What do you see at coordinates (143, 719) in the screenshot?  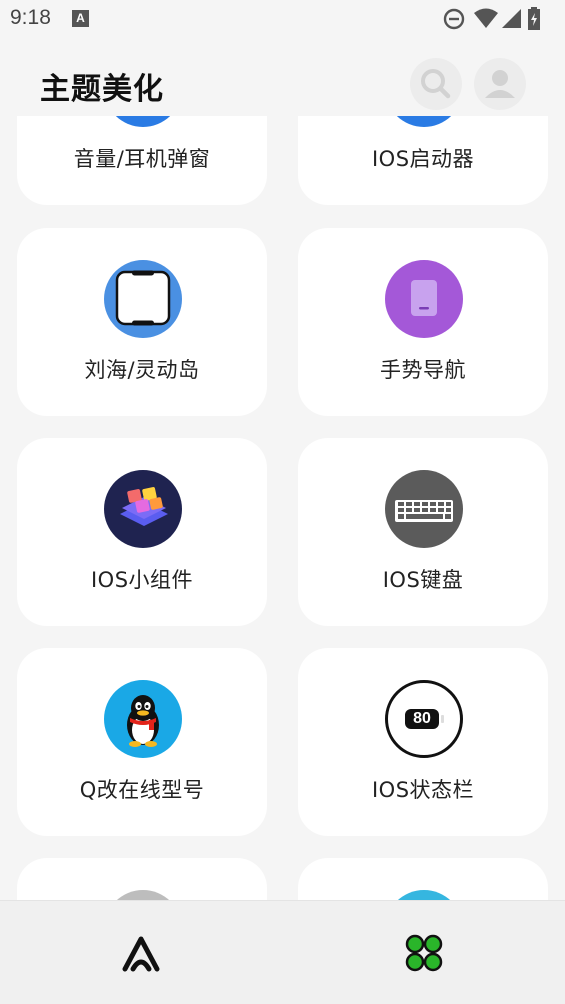 I see `qq-penguin-icon` at bounding box center [143, 719].